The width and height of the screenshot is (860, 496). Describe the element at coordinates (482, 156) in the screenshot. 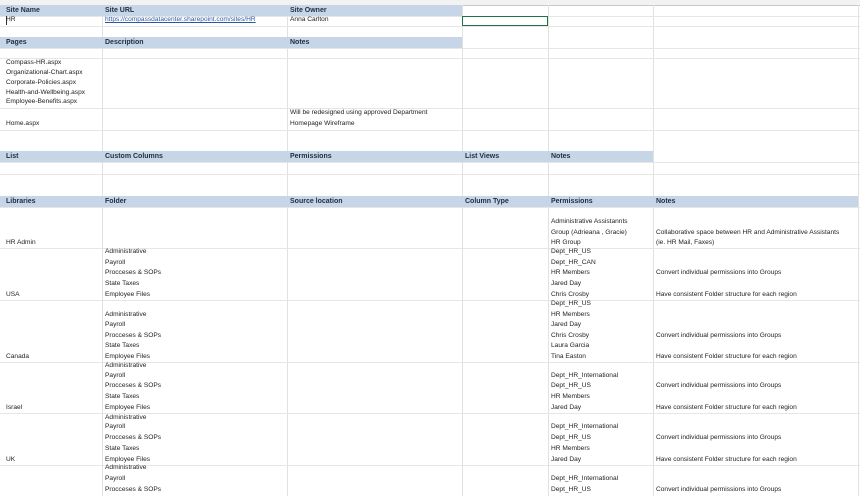

I see `header-list-views: List Views` at that location.